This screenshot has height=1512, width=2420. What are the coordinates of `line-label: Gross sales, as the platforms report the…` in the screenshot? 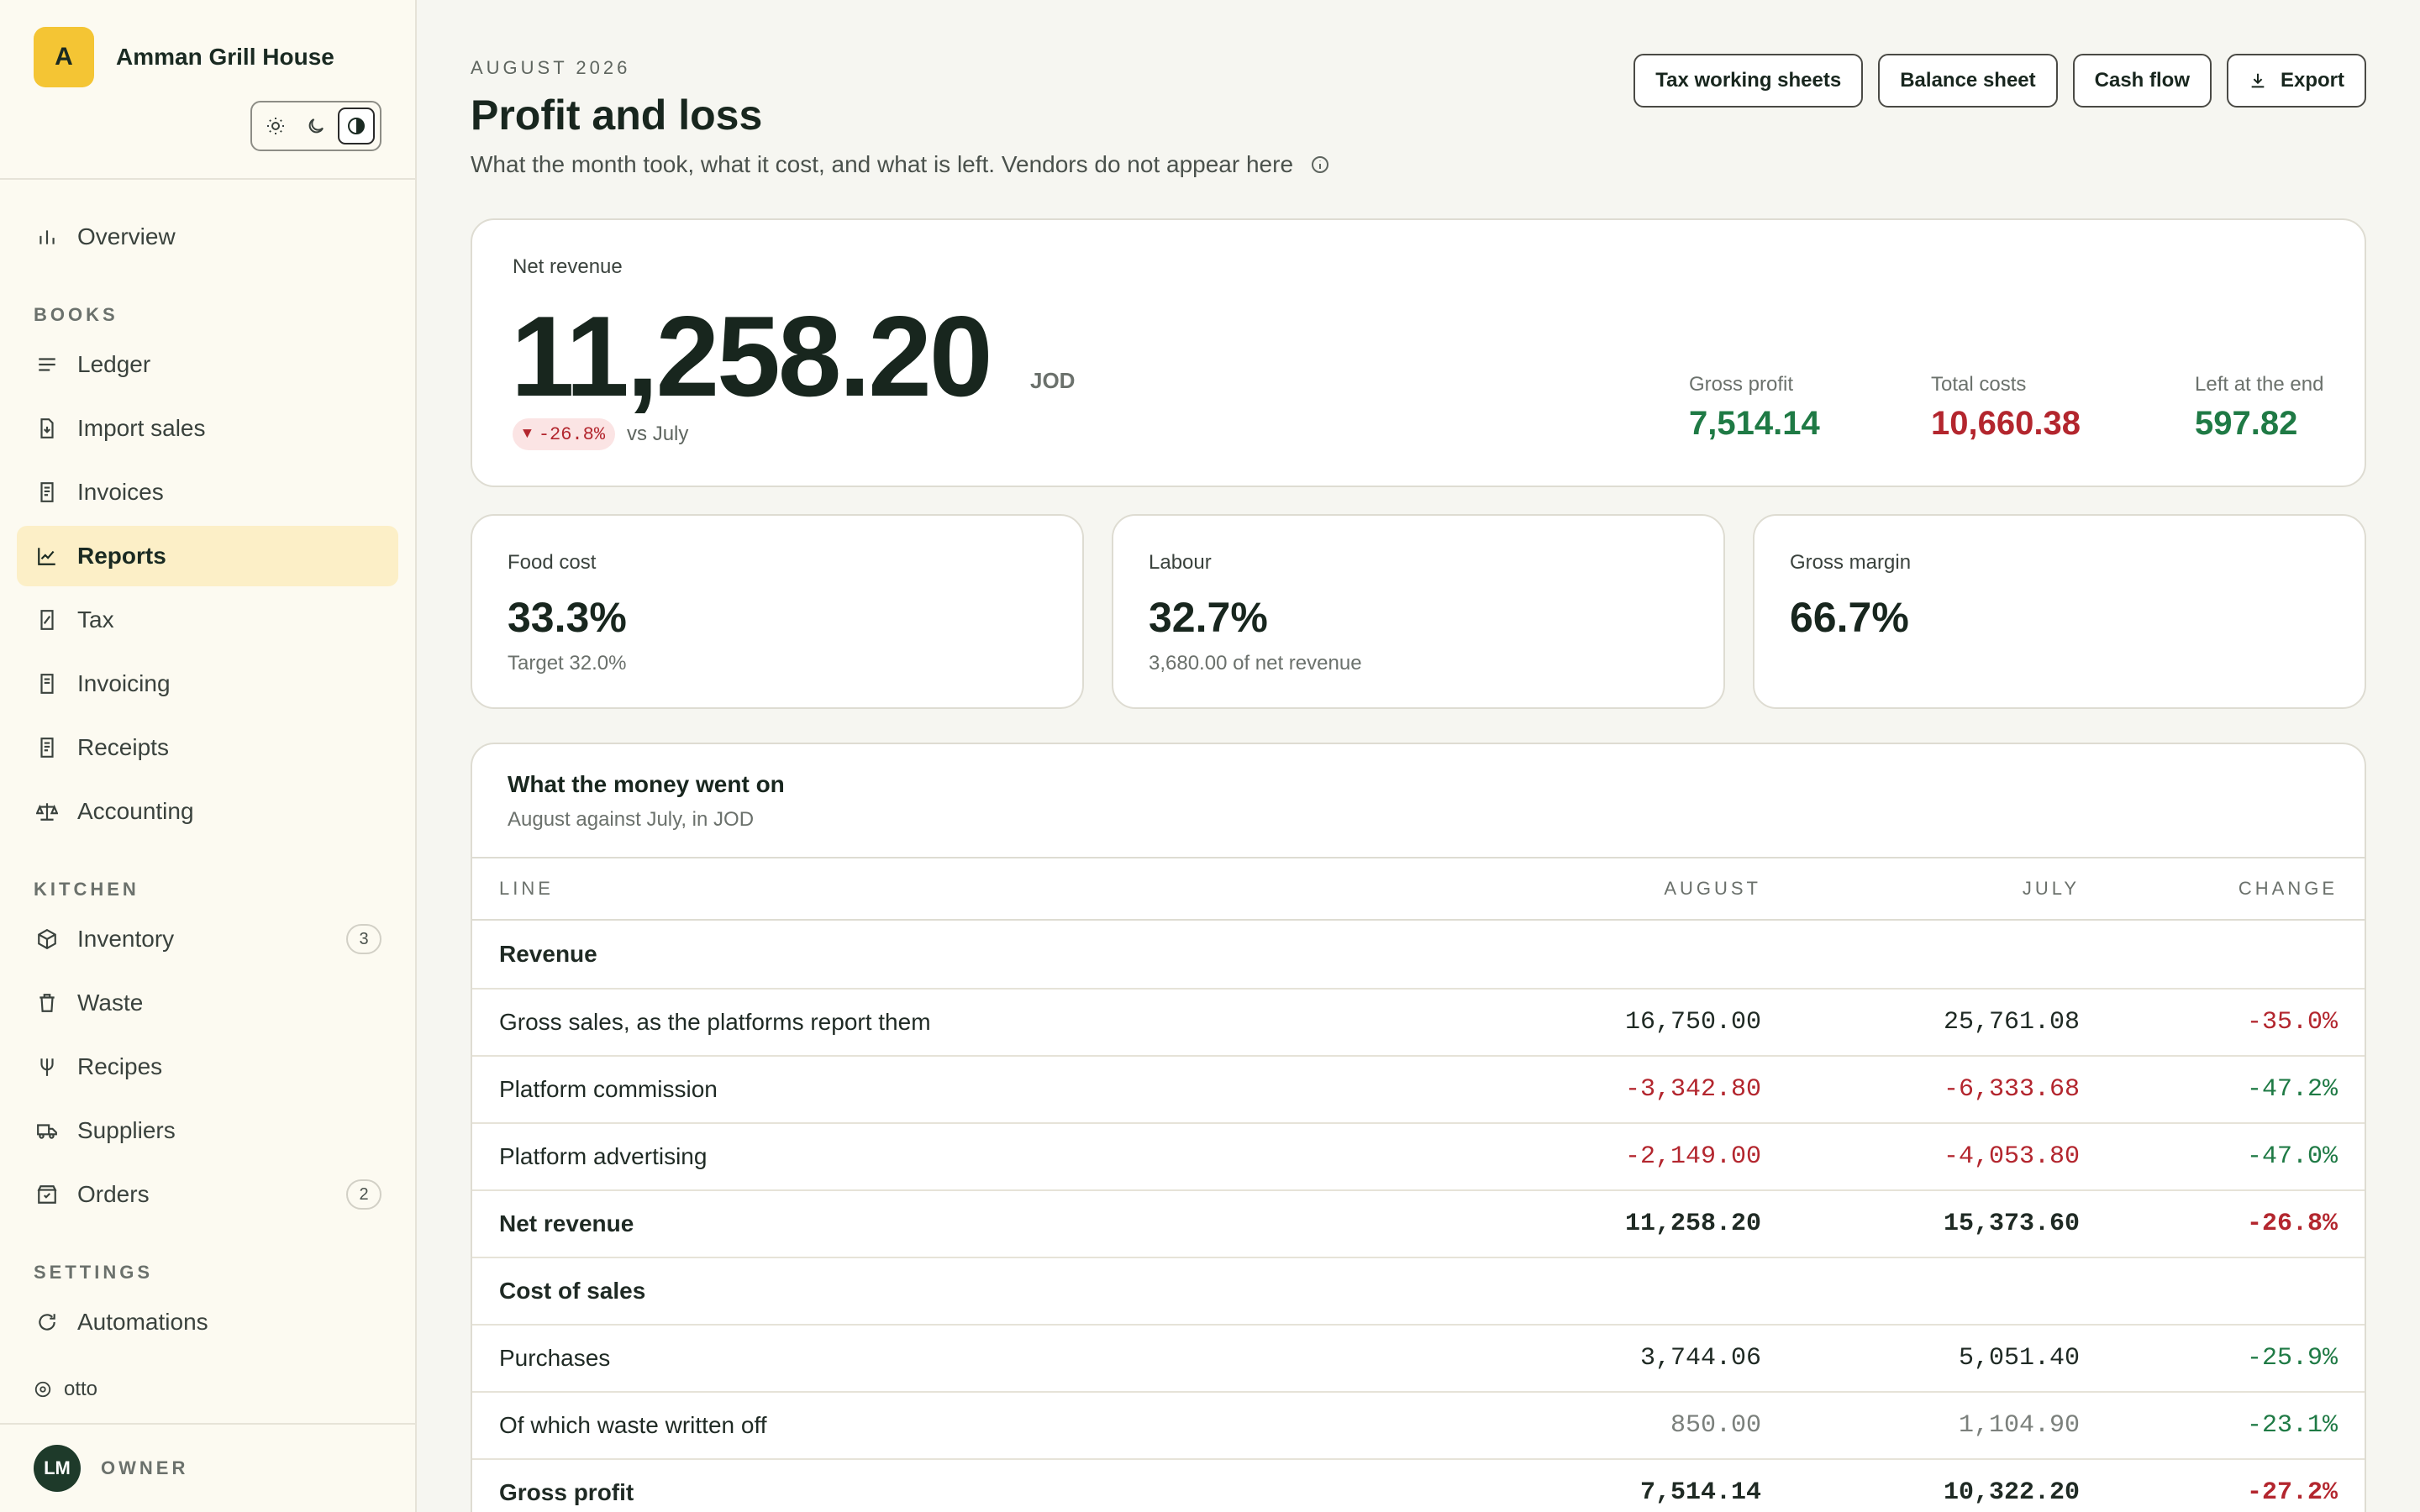 It's located at (715, 1022).